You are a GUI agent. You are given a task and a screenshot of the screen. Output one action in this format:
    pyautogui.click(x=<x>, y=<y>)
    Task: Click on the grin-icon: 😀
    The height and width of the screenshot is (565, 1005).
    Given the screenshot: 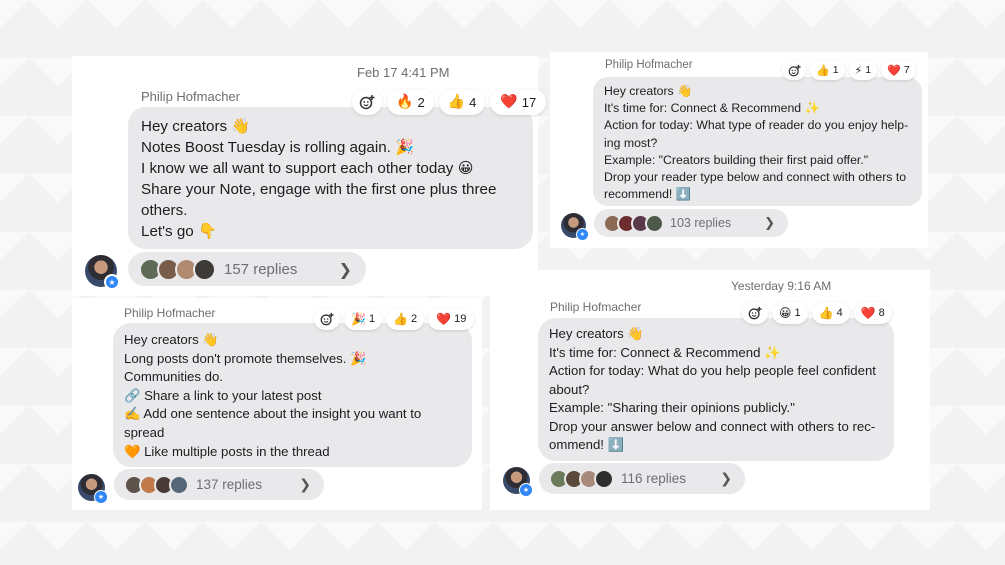 What is the action you would take?
    pyautogui.click(x=785, y=313)
    